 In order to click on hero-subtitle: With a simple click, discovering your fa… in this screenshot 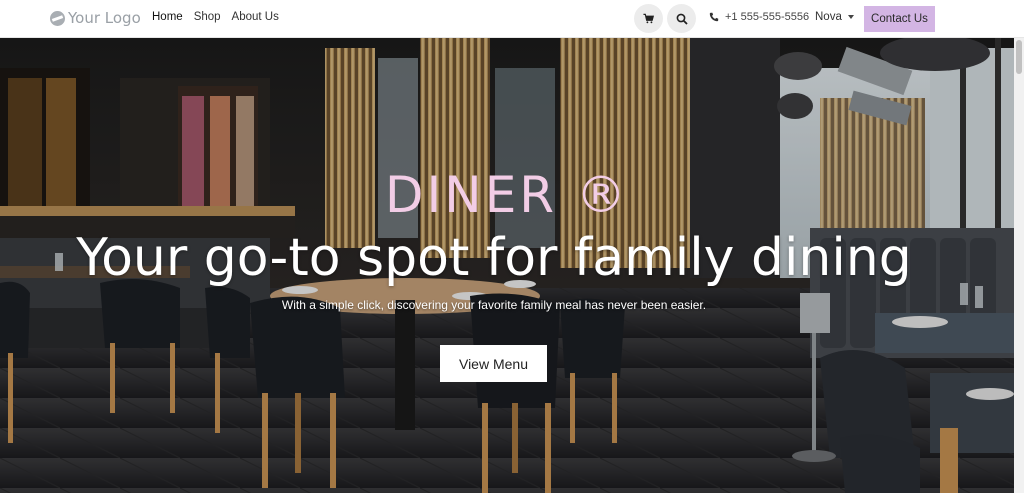, I will do `click(494, 305)`.